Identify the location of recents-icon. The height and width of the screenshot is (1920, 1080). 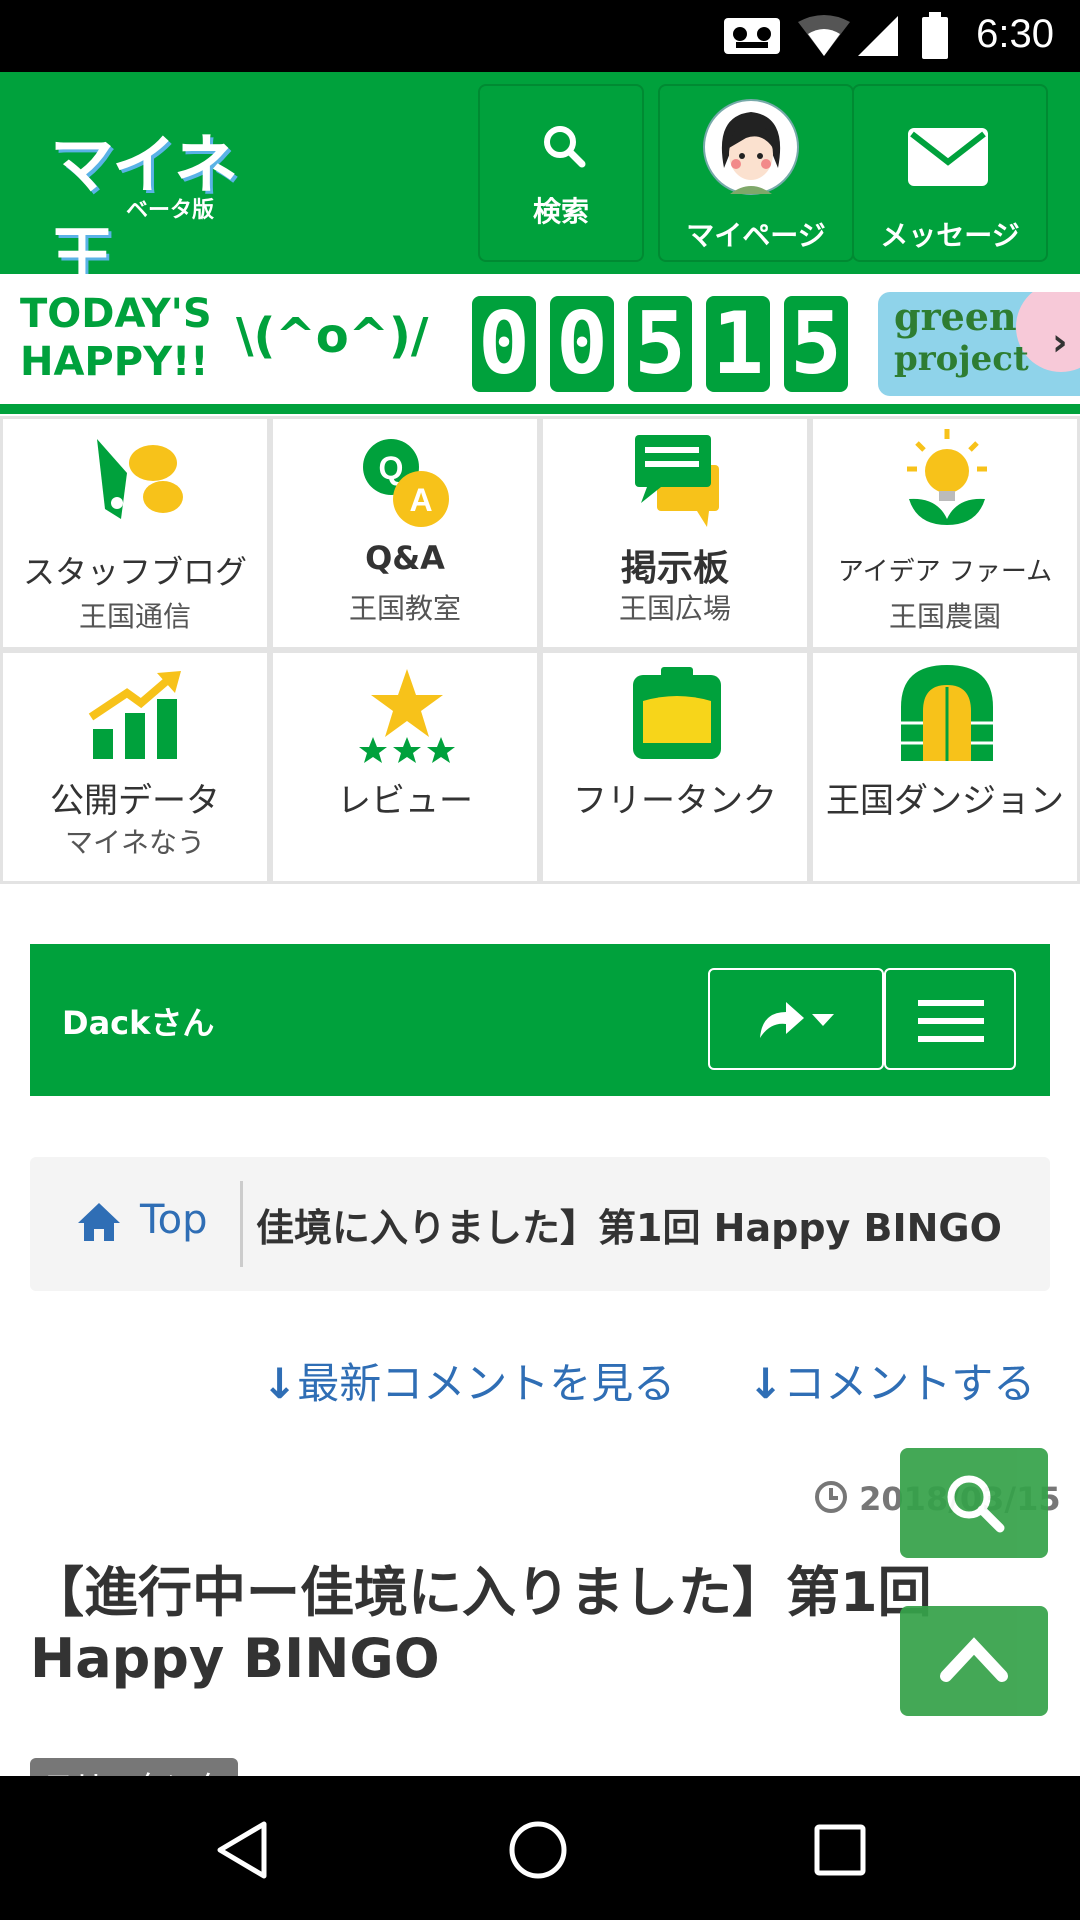
(840, 1850).